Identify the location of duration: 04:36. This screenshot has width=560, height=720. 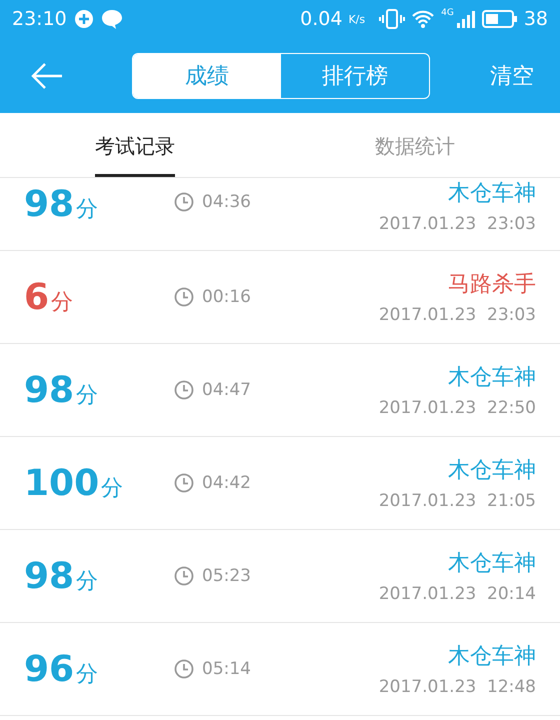
(226, 202).